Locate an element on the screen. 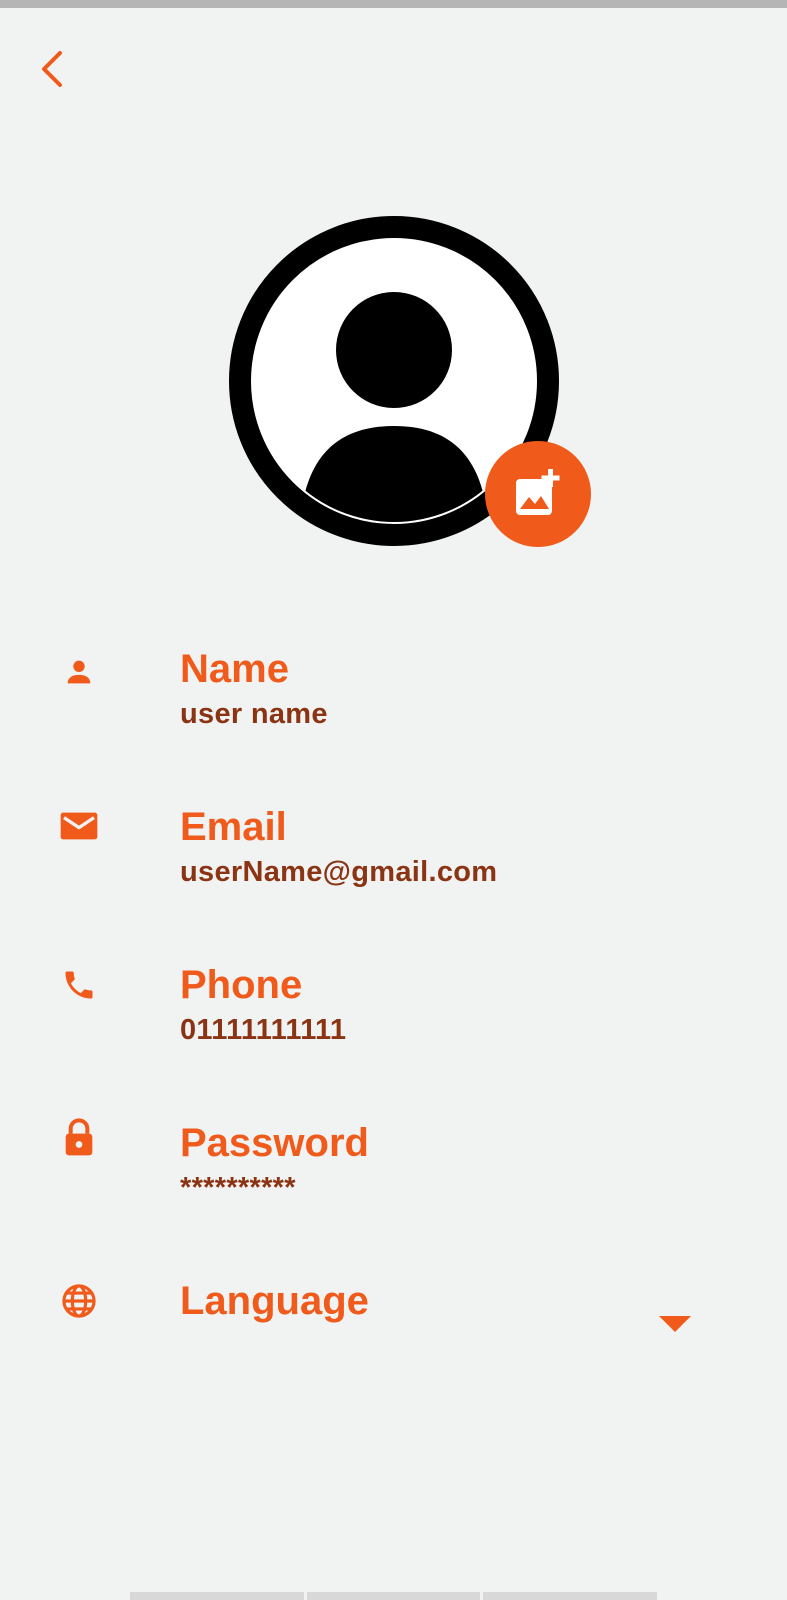  name-label: Name is located at coordinates (234, 669).